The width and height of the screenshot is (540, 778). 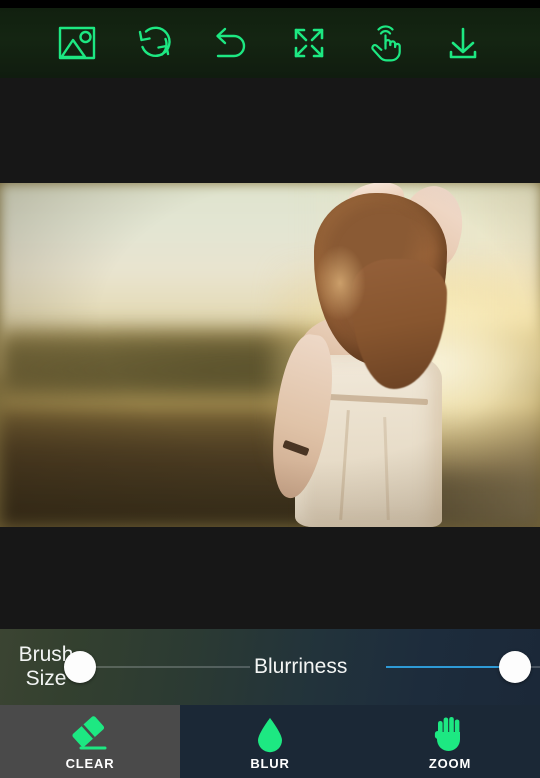 What do you see at coordinates (463, 43) in the screenshot?
I see `download-icon` at bounding box center [463, 43].